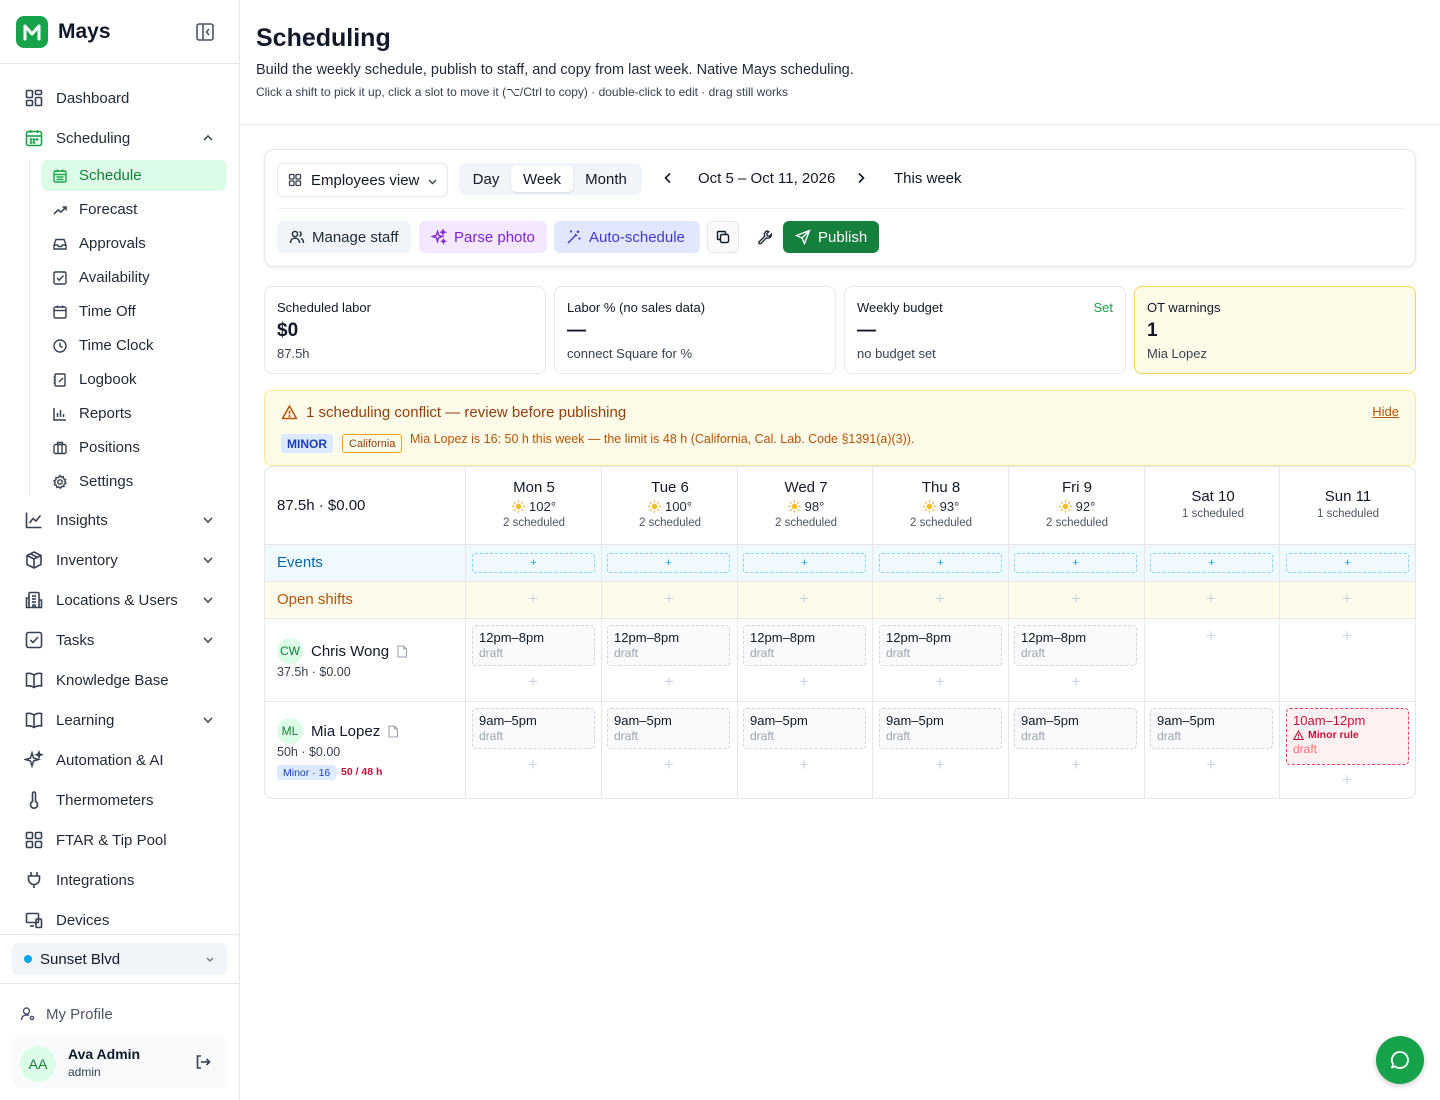 This screenshot has height=1100, width=1440. Describe the element at coordinates (668, 178) in the screenshot. I see `chevron-left-icon` at that location.